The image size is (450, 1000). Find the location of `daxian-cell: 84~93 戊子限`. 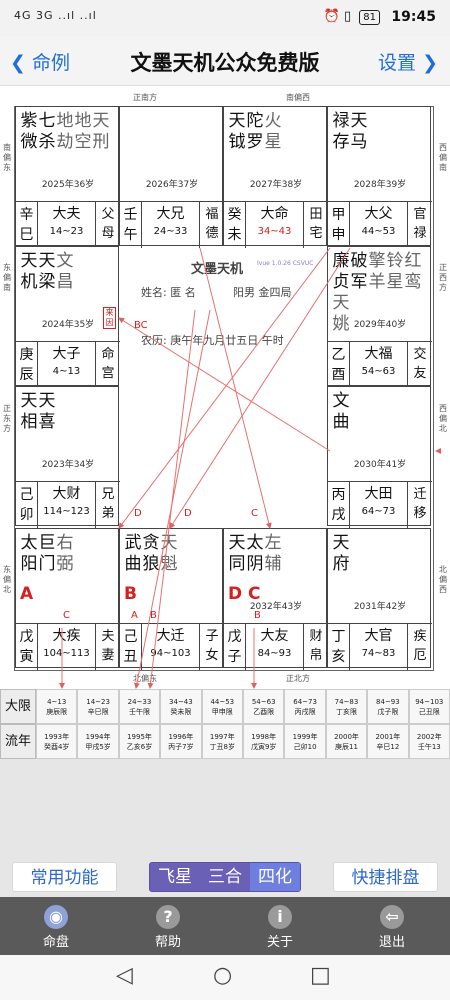

daxian-cell: 84~93 戊子限 is located at coordinates (388, 706).